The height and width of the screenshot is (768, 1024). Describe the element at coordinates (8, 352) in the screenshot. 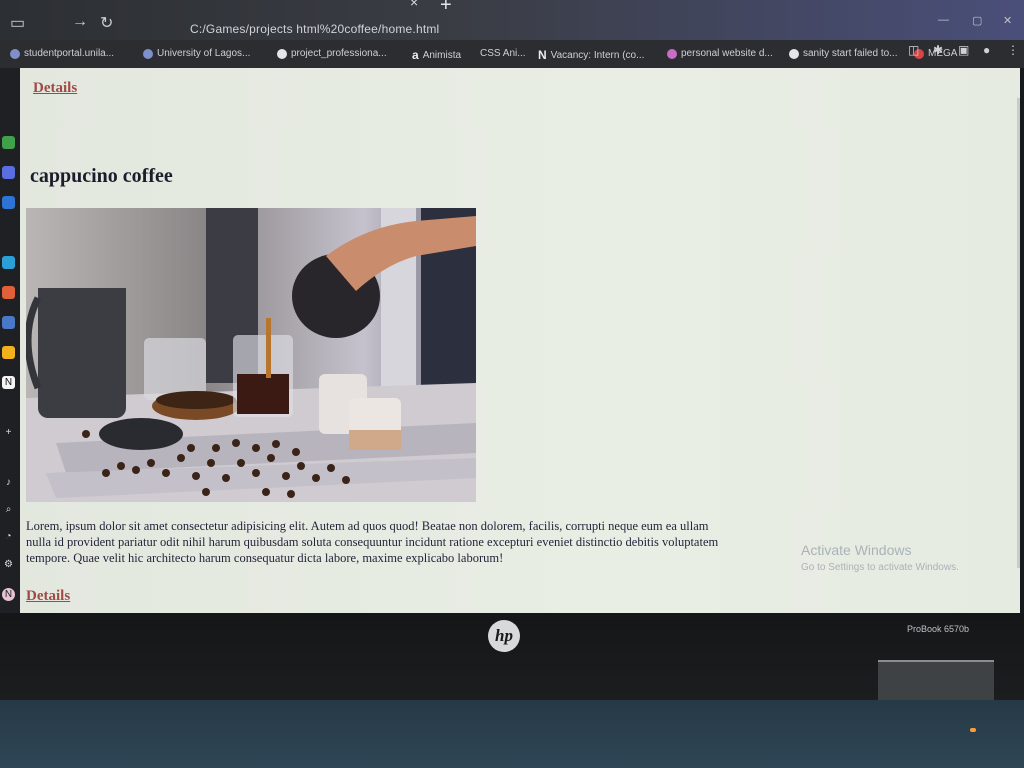

I see `drive-icon` at that location.